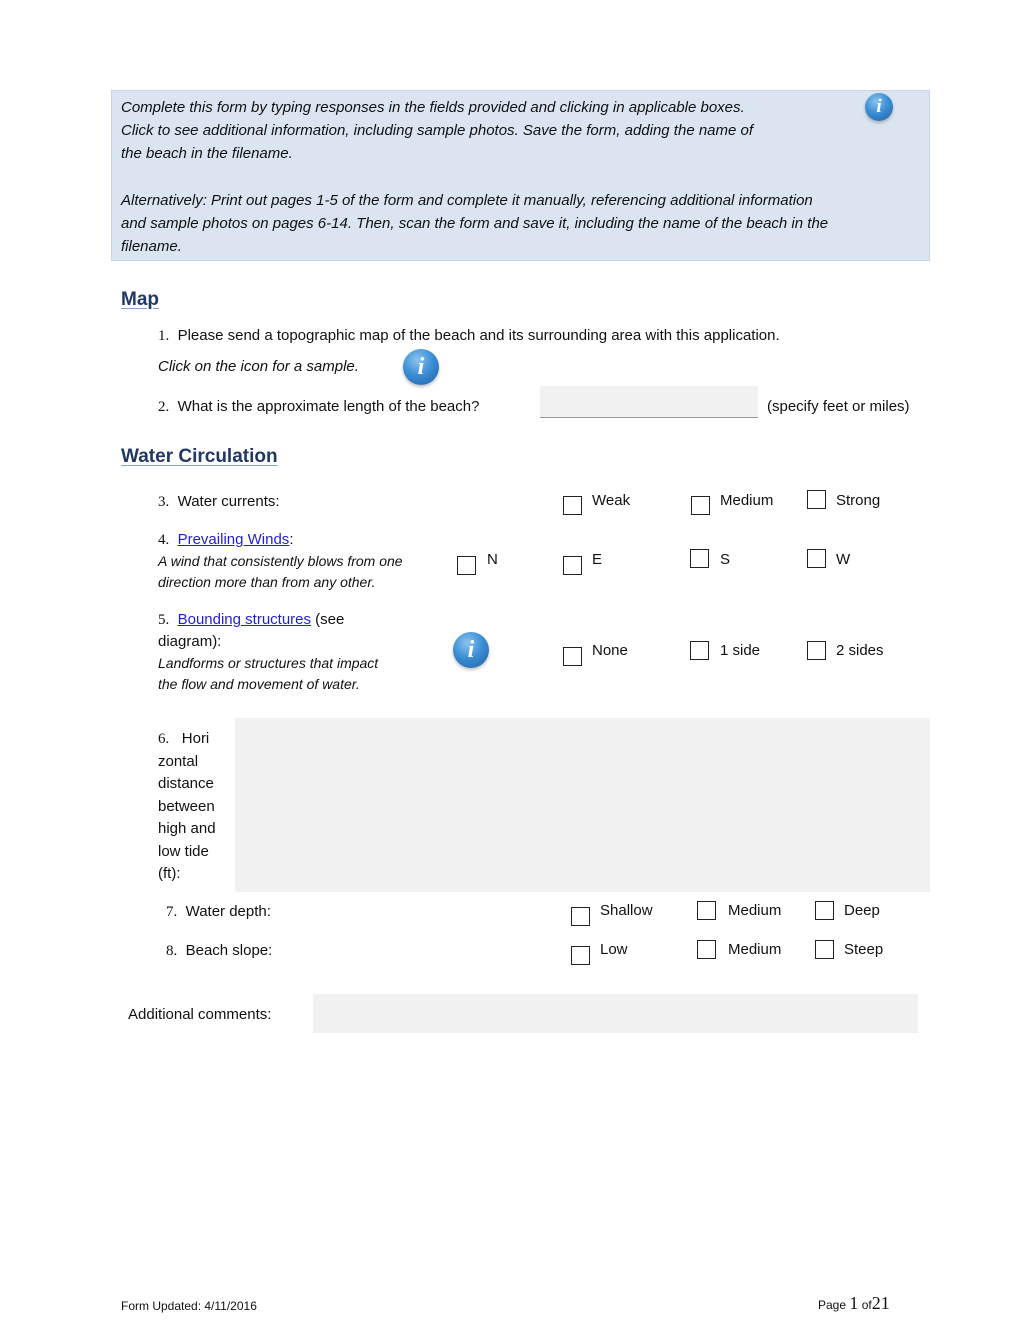 Image resolution: width=1020 pixels, height=1320 pixels. Describe the element at coordinates (597, 559) in the screenshot. I see `option-label: E` at that location.